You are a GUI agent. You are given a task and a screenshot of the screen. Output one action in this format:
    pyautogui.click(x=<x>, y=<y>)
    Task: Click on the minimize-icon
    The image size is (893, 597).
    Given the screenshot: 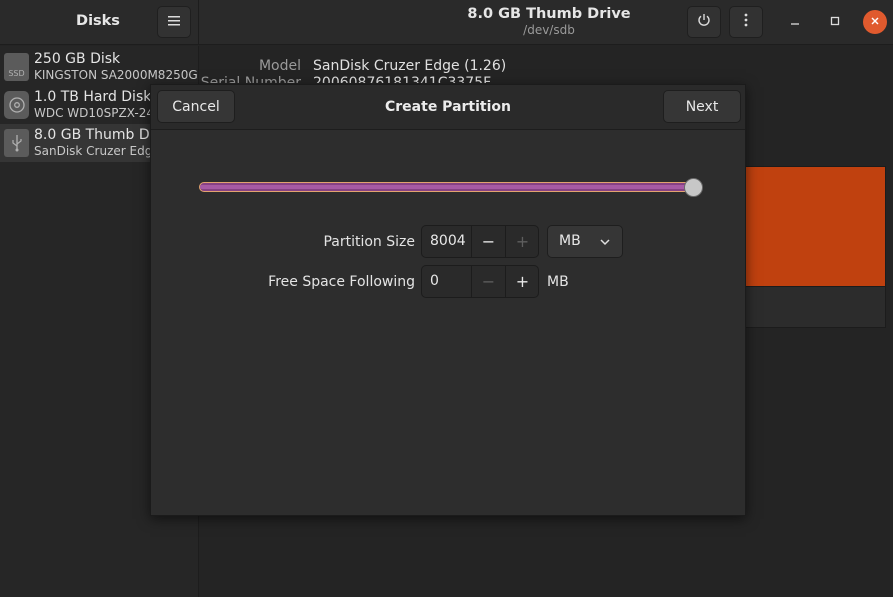 What is the action you would take?
    pyautogui.click(x=795, y=22)
    